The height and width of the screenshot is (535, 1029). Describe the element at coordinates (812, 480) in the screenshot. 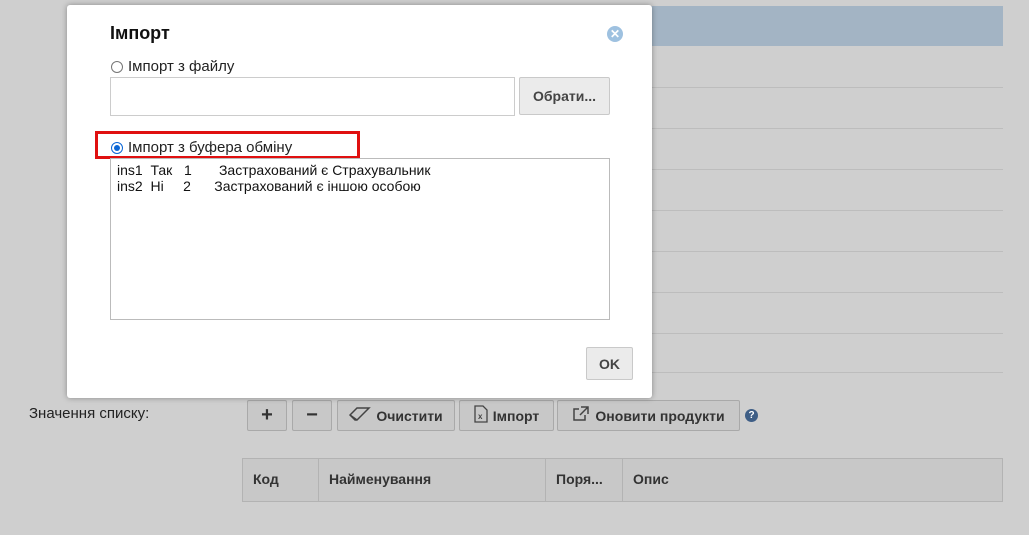

I see `column-header-description: Опис` at that location.